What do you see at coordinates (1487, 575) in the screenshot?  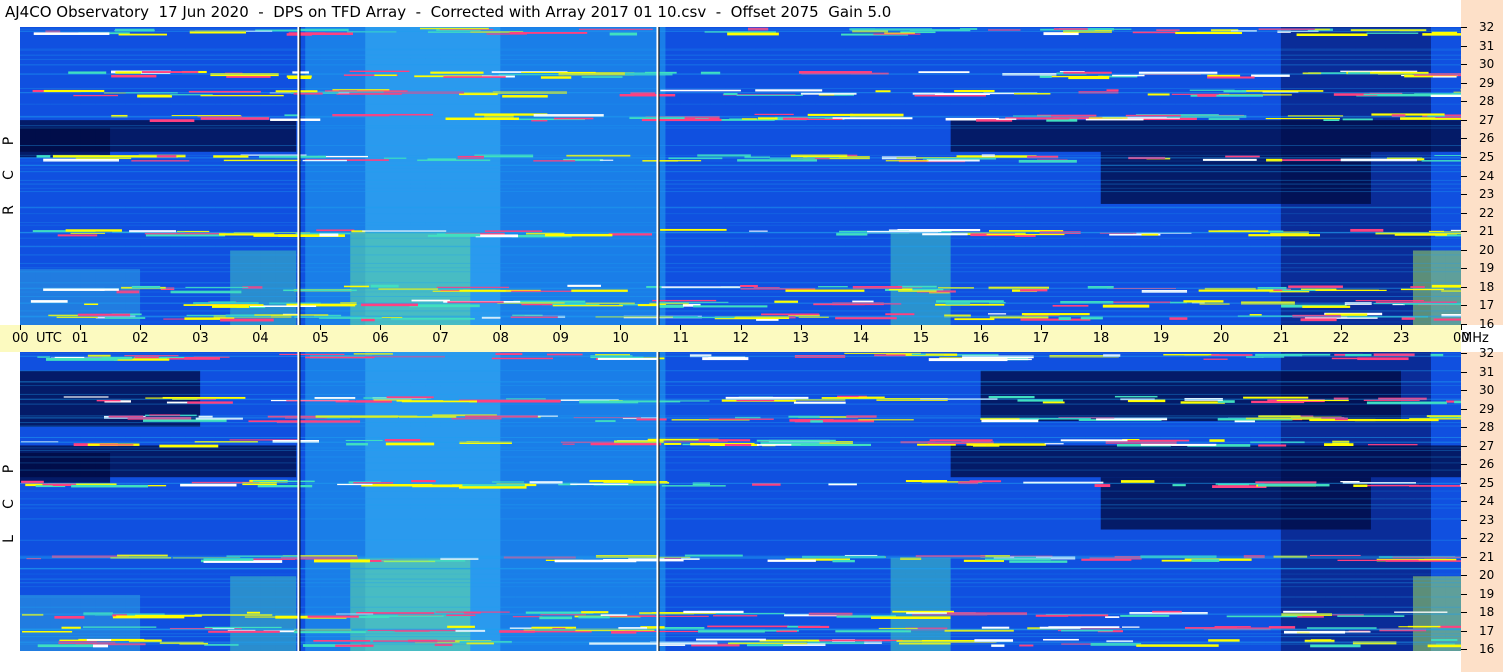 I see `freq-tick-label: 20` at bounding box center [1487, 575].